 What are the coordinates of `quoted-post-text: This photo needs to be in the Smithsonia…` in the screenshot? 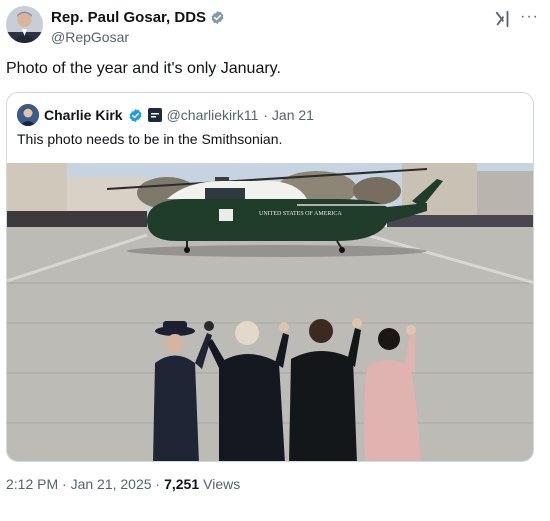 It's located at (150, 139).